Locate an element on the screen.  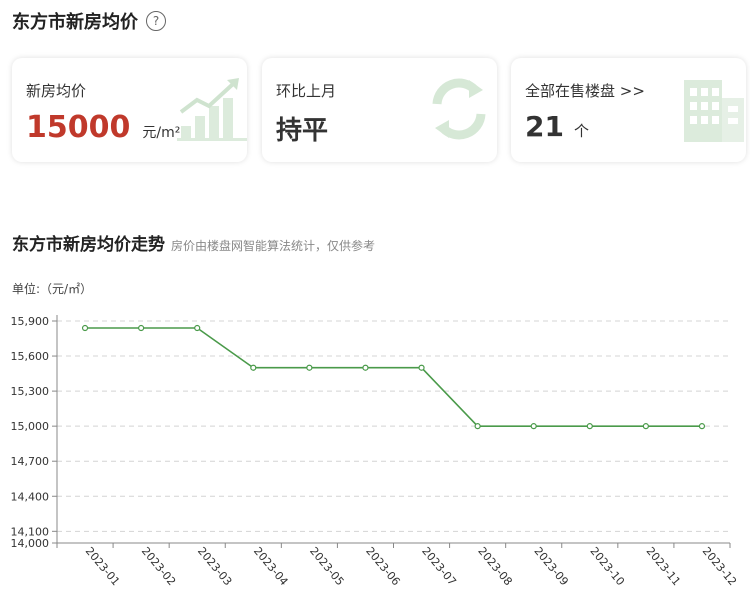
trend-section-title: 东方市新房均价走势 房价由楼盘网智能算法统计，仅供参考 is located at coordinates (193, 242).